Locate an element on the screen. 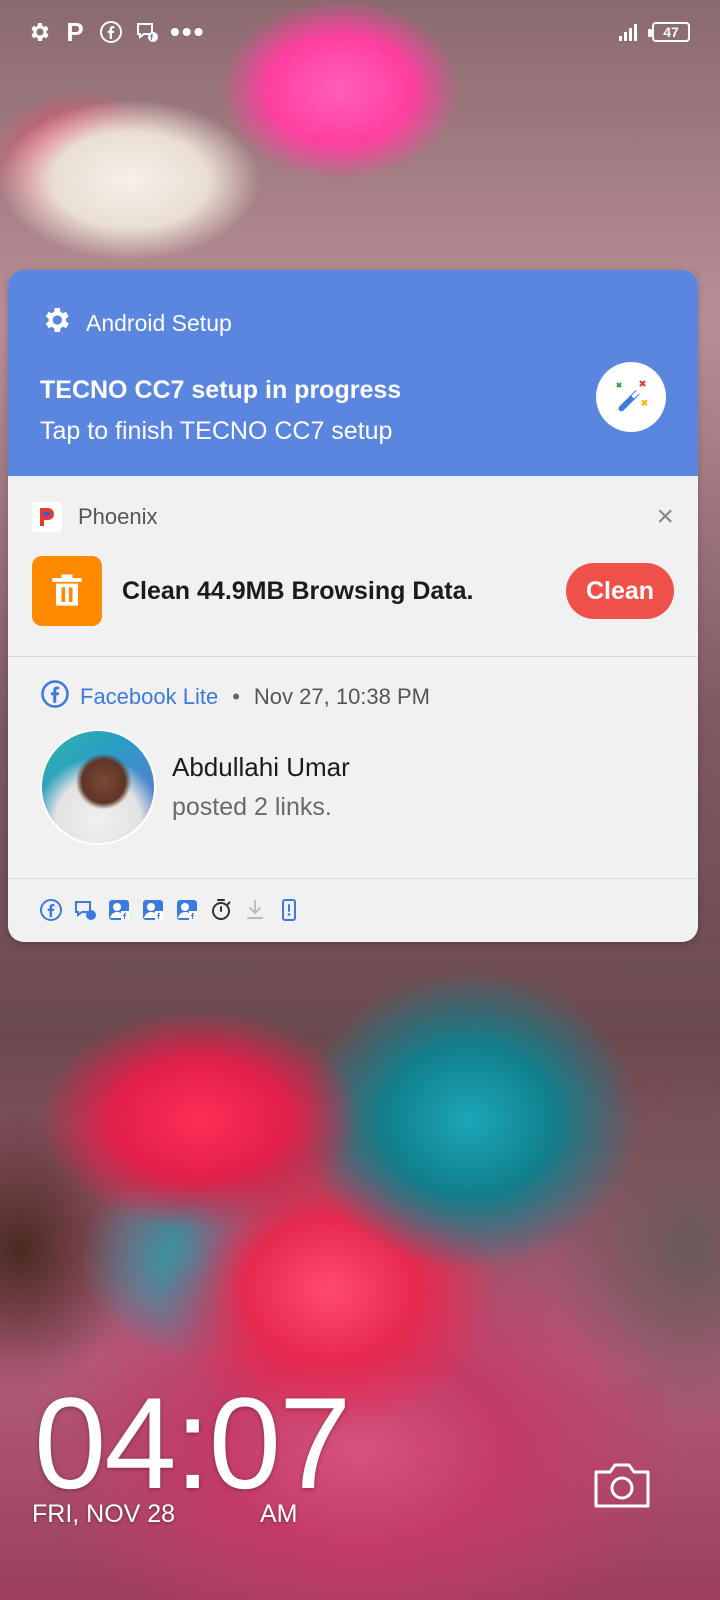  poster-name: Abdullahi Umar is located at coordinates (261, 767).